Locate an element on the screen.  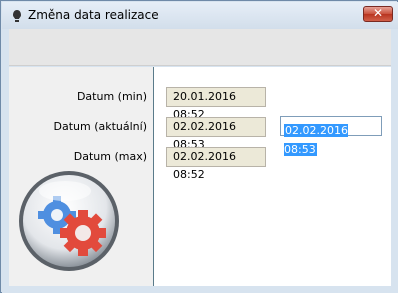
max-date-field: 02.02.2016 08:52 is located at coordinates (216, 164).